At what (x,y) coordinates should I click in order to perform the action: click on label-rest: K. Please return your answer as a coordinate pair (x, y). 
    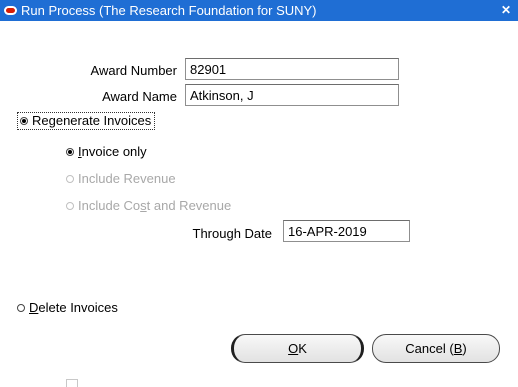
    Looking at the image, I should click on (302, 348).